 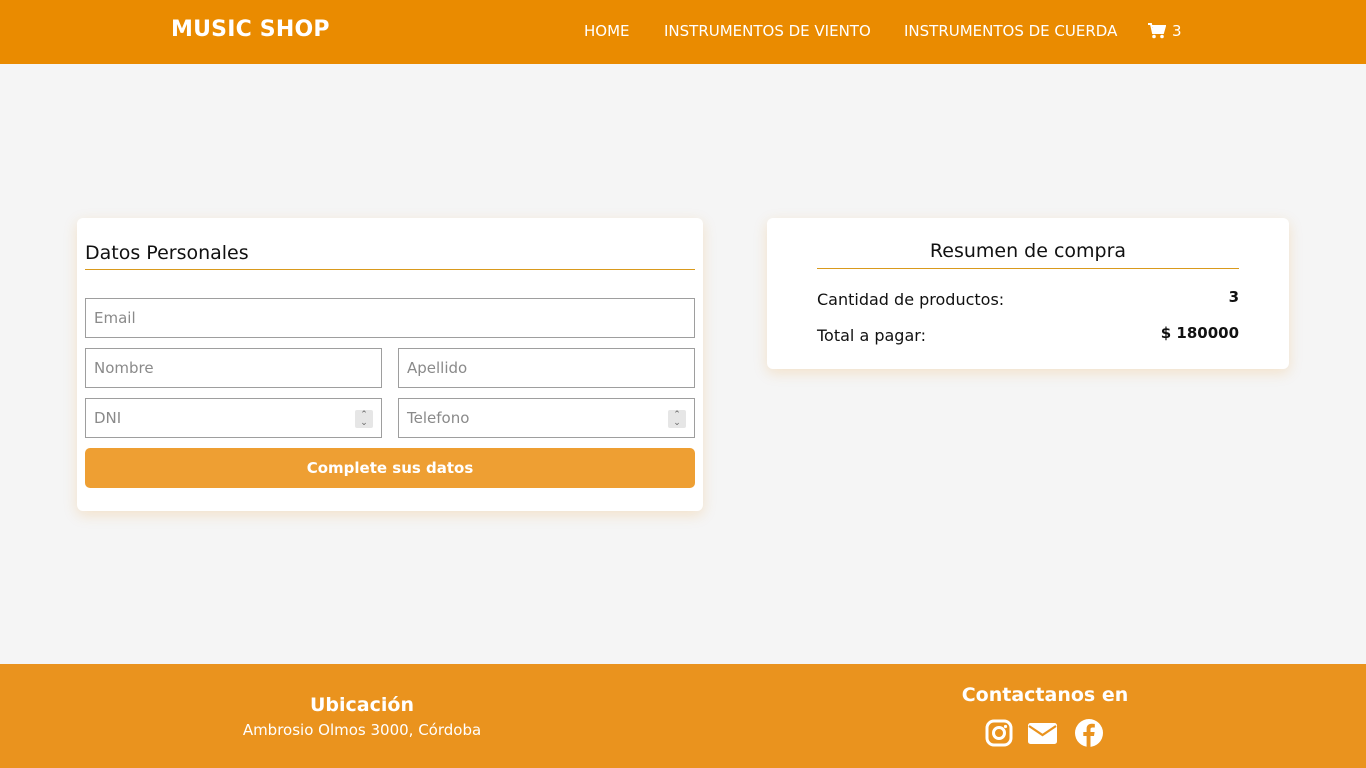 What do you see at coordinates (1010, 31) in the screenshot?
I see `nav-link-instrumentos-de-cuerda: INSTRUMENTOS DE CUERDA` at bounding box center [1010, 31].